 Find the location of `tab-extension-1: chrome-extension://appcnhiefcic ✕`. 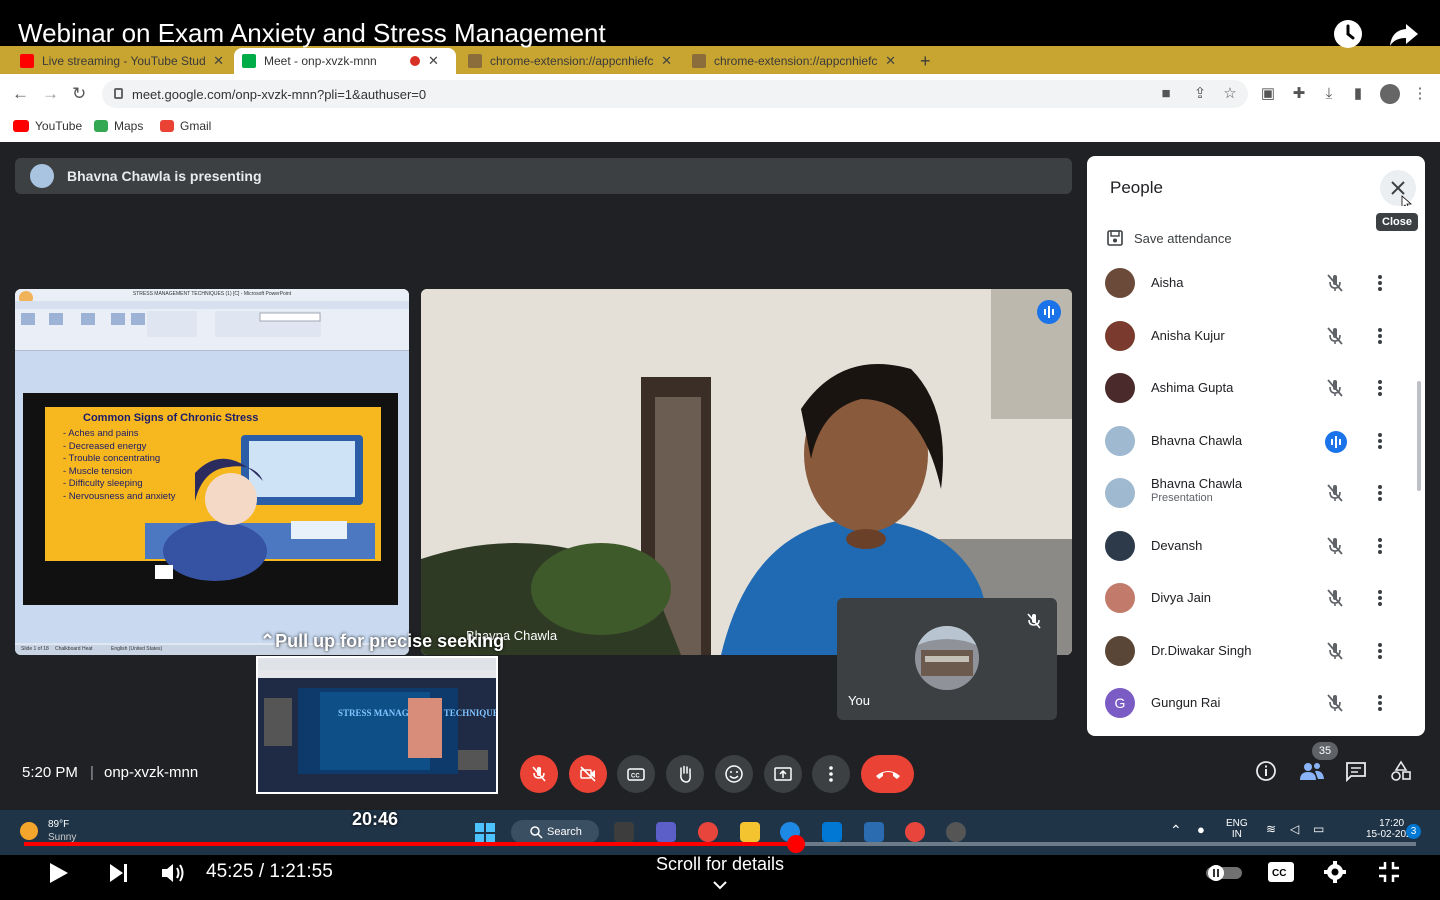

tab-extension-1: chrome-extension://appcnhiefcic ✕ is located at coordinates (570, 61).